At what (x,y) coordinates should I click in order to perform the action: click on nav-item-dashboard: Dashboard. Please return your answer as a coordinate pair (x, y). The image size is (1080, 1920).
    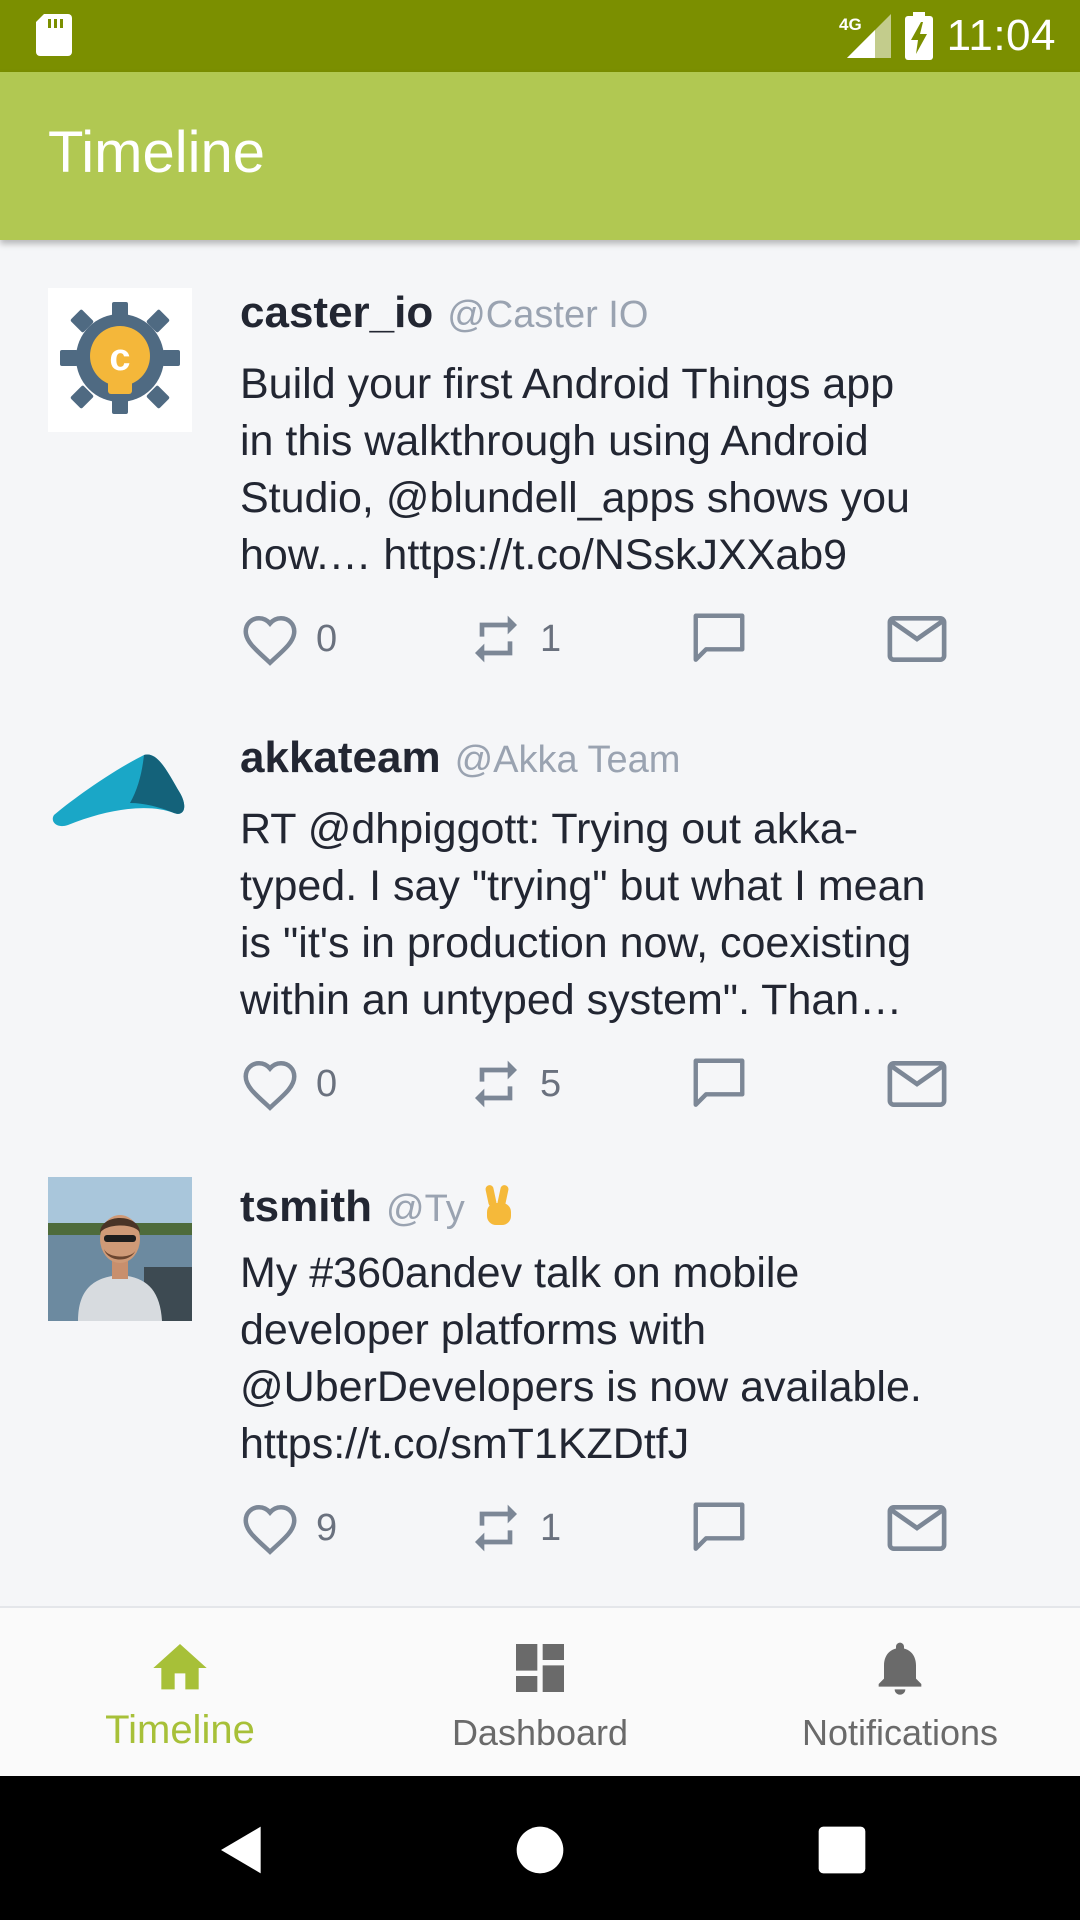
    Looking at the image, I should click on (540, 1693).